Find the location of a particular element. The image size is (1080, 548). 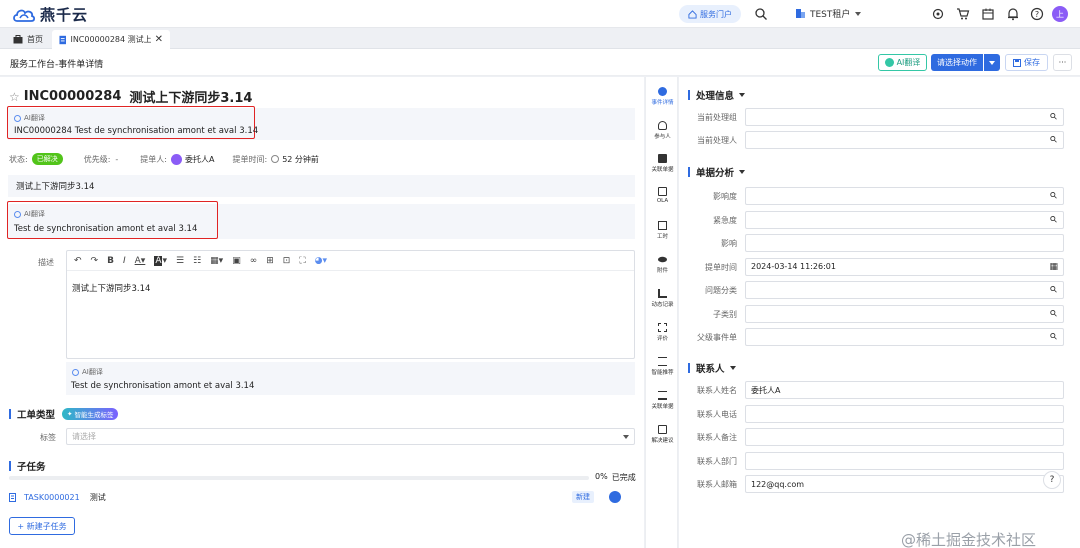

redo-icon: ↷ is located at coordinates (95, 261).